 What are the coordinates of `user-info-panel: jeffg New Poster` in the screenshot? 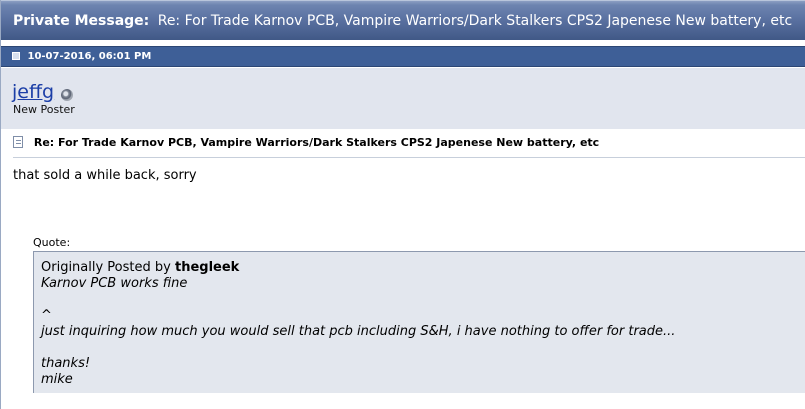 It's located at (403, 98).